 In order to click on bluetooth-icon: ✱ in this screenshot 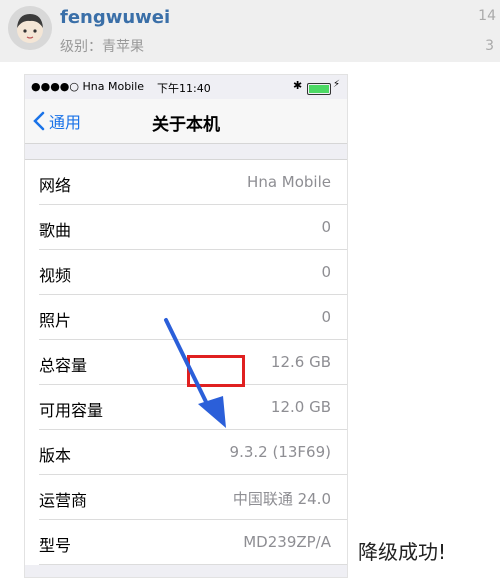, I will do `click(298, 85)`.